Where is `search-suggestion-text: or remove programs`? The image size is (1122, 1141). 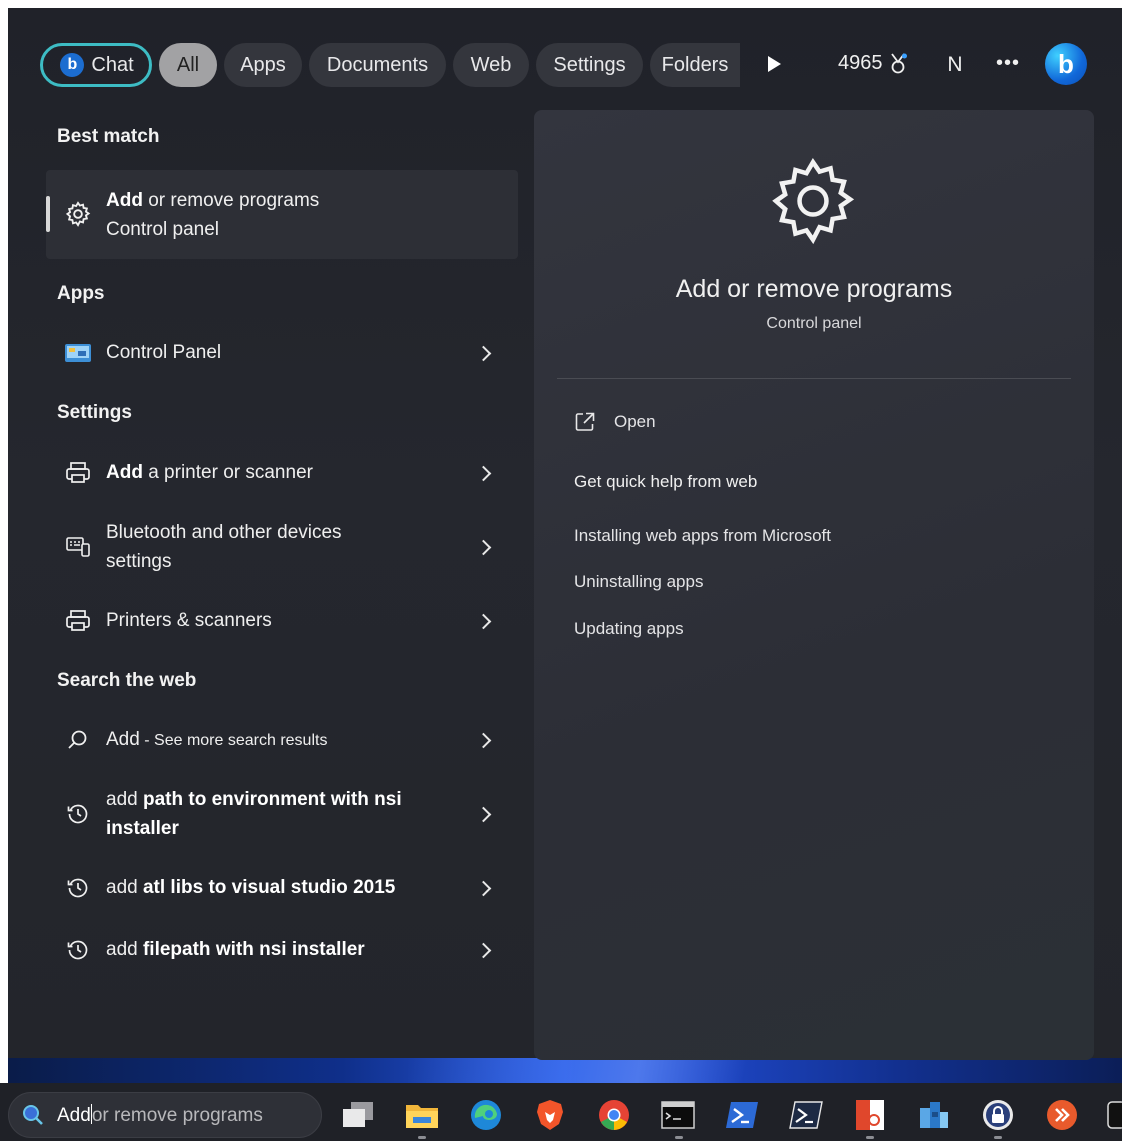
search-suggestion-text: or remove programs is located at coordinates (177, 1115).